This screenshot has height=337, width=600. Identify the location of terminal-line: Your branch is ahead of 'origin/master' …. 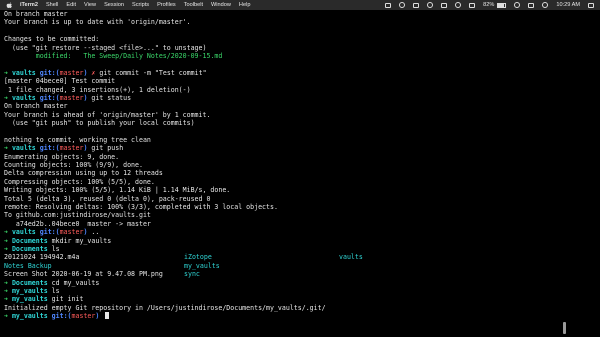
(107, 114).